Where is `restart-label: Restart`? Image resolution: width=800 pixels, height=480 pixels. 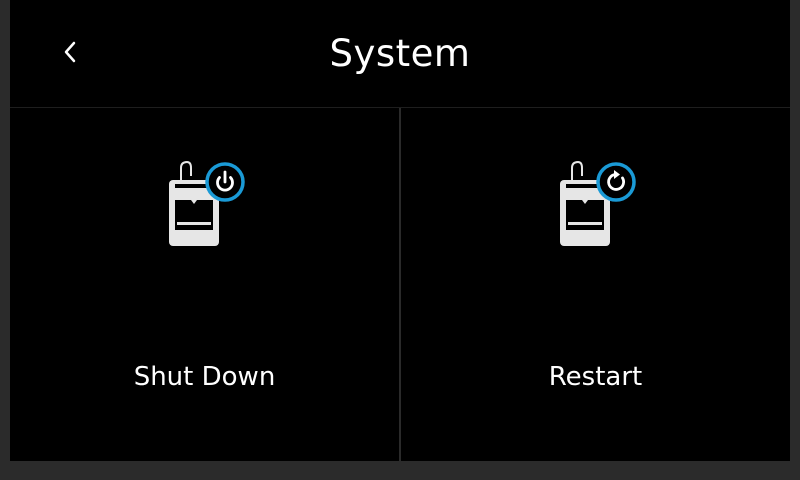 restart-label: Restart is located at coordinates (595, 377).